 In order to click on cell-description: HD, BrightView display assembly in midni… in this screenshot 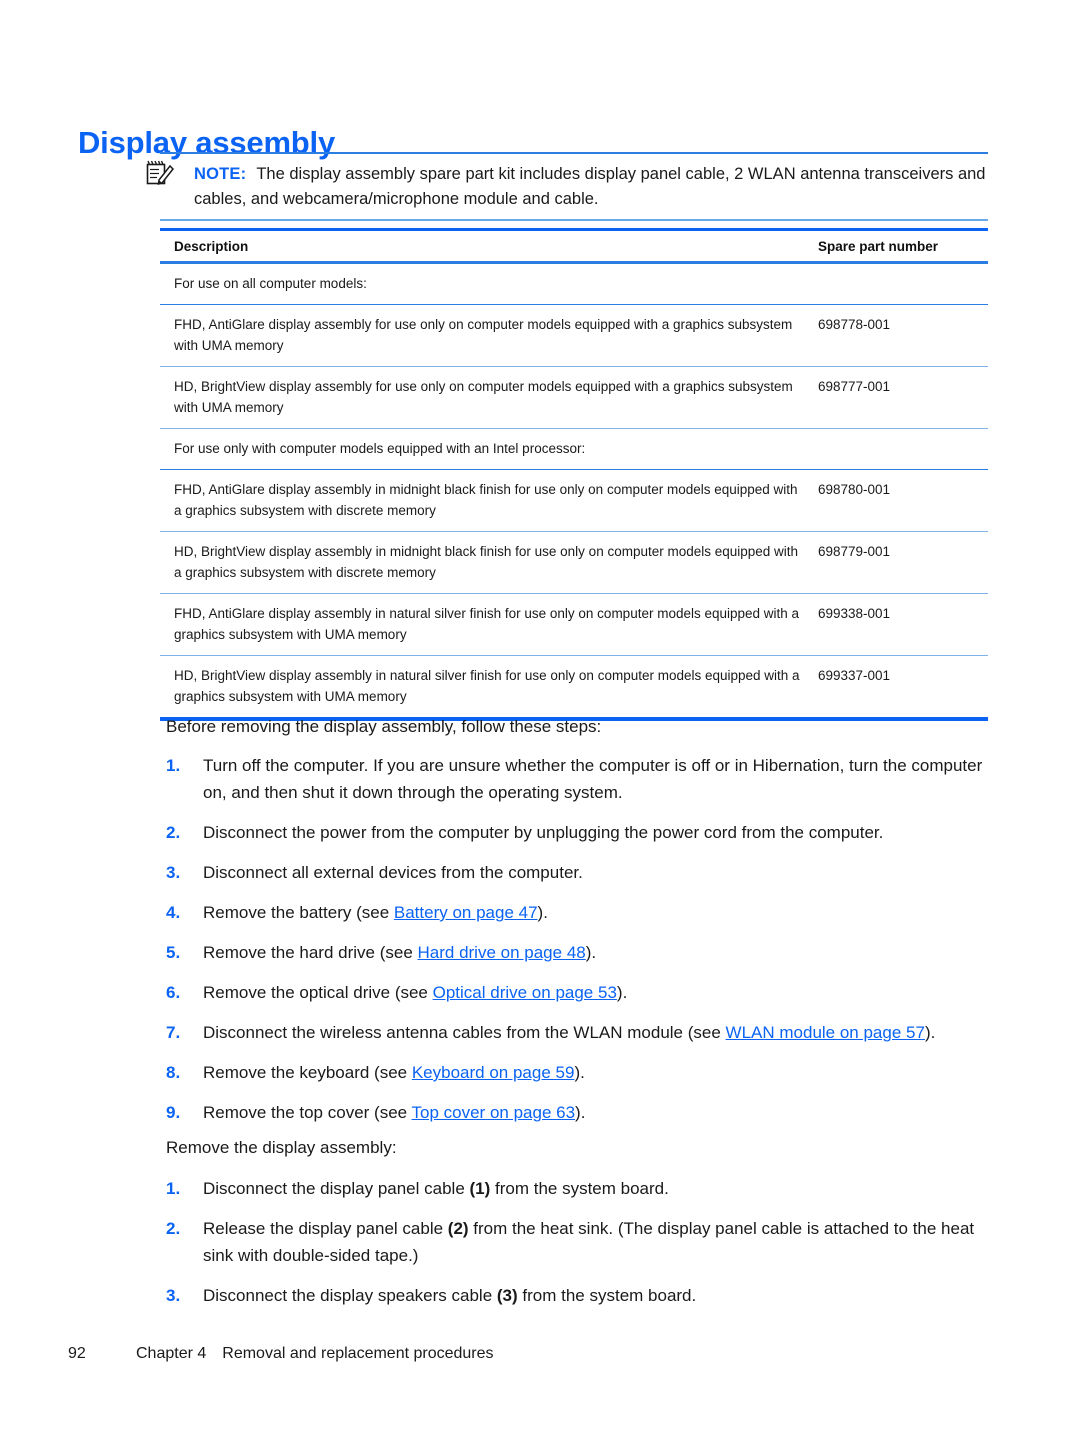, I will do `click(484, 562)`.